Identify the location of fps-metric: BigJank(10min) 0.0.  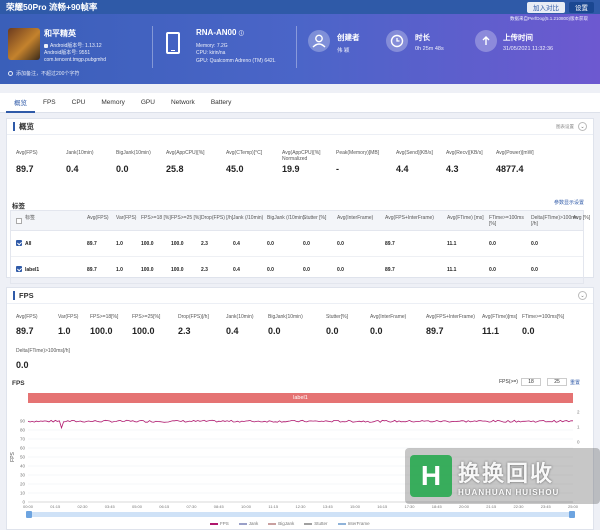
(299, 325).